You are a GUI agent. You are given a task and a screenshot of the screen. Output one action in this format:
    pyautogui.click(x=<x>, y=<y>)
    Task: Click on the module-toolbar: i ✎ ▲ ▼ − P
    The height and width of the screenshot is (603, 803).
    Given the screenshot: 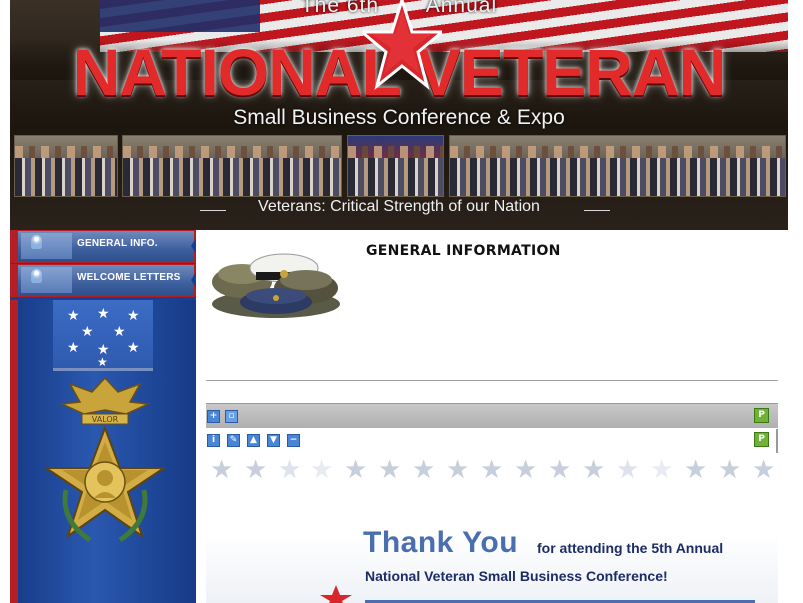 What is the action you would take?
    pyautogui.click(x=492, y=441)
    